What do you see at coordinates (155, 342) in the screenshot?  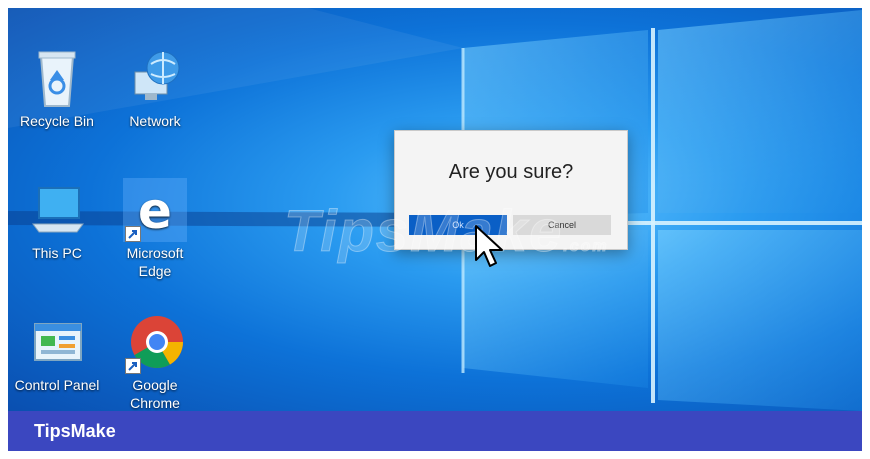 I see `chrome-glyph` at bounding box center [155, 342].